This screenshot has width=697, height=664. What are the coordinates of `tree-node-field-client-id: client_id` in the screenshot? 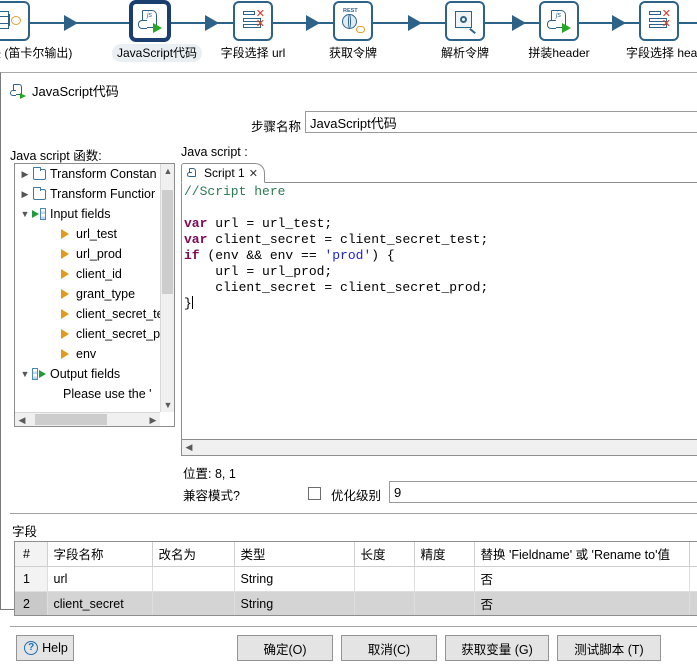 It's located at (87, 274).